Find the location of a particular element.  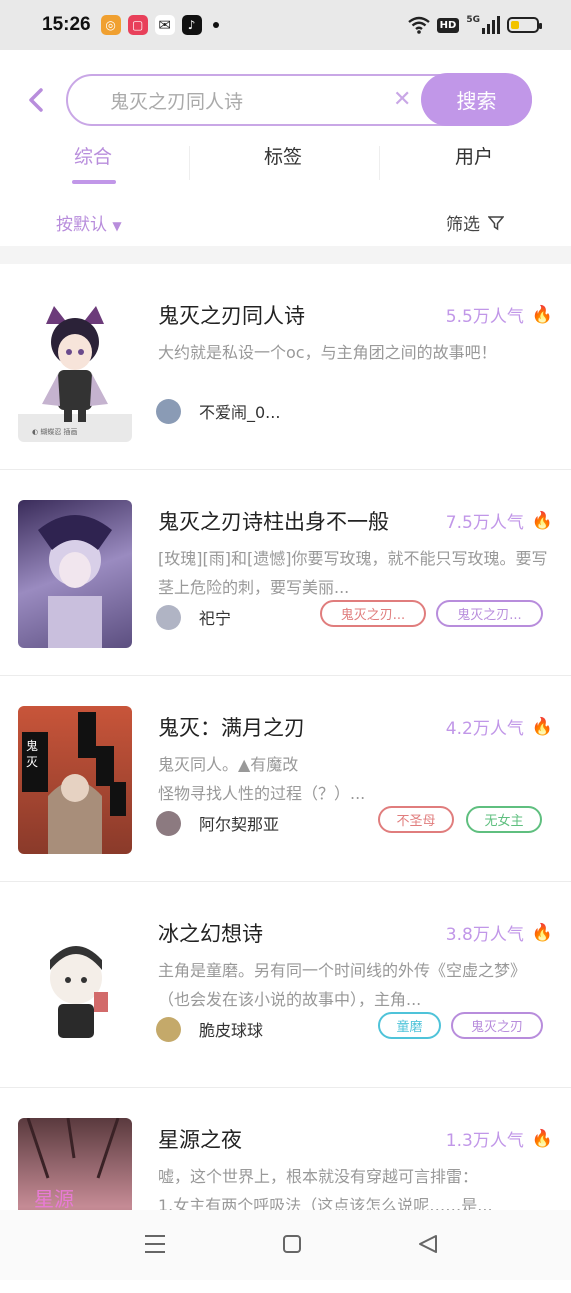

status-bar: 15:26 ◎ ▢ ✉ ♪ HD 5G is located at coordinates (285, 25).